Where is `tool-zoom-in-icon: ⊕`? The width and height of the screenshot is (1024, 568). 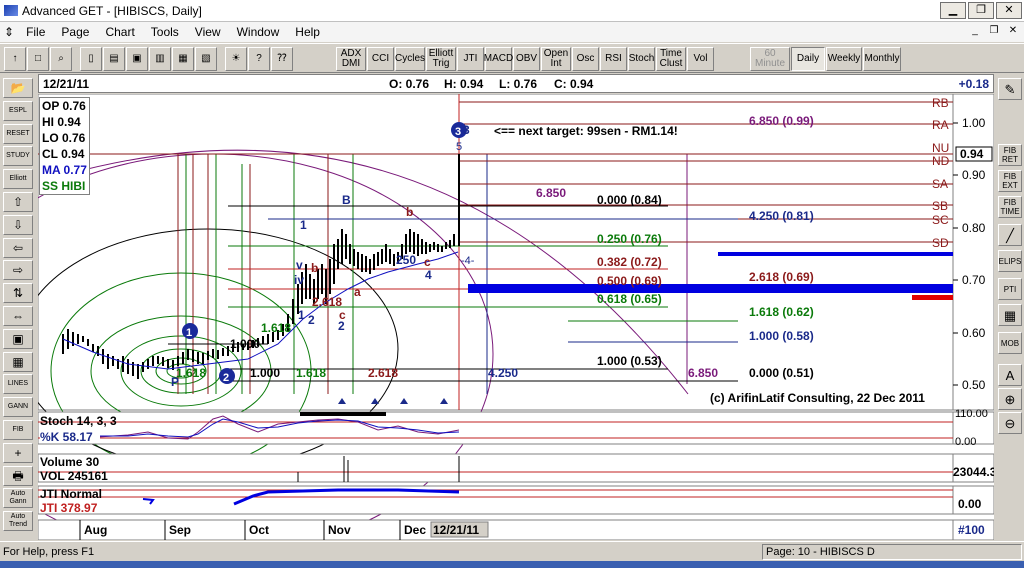 tool-zoom-in-icon: ⊕ is located at coordinates (1010, 399).